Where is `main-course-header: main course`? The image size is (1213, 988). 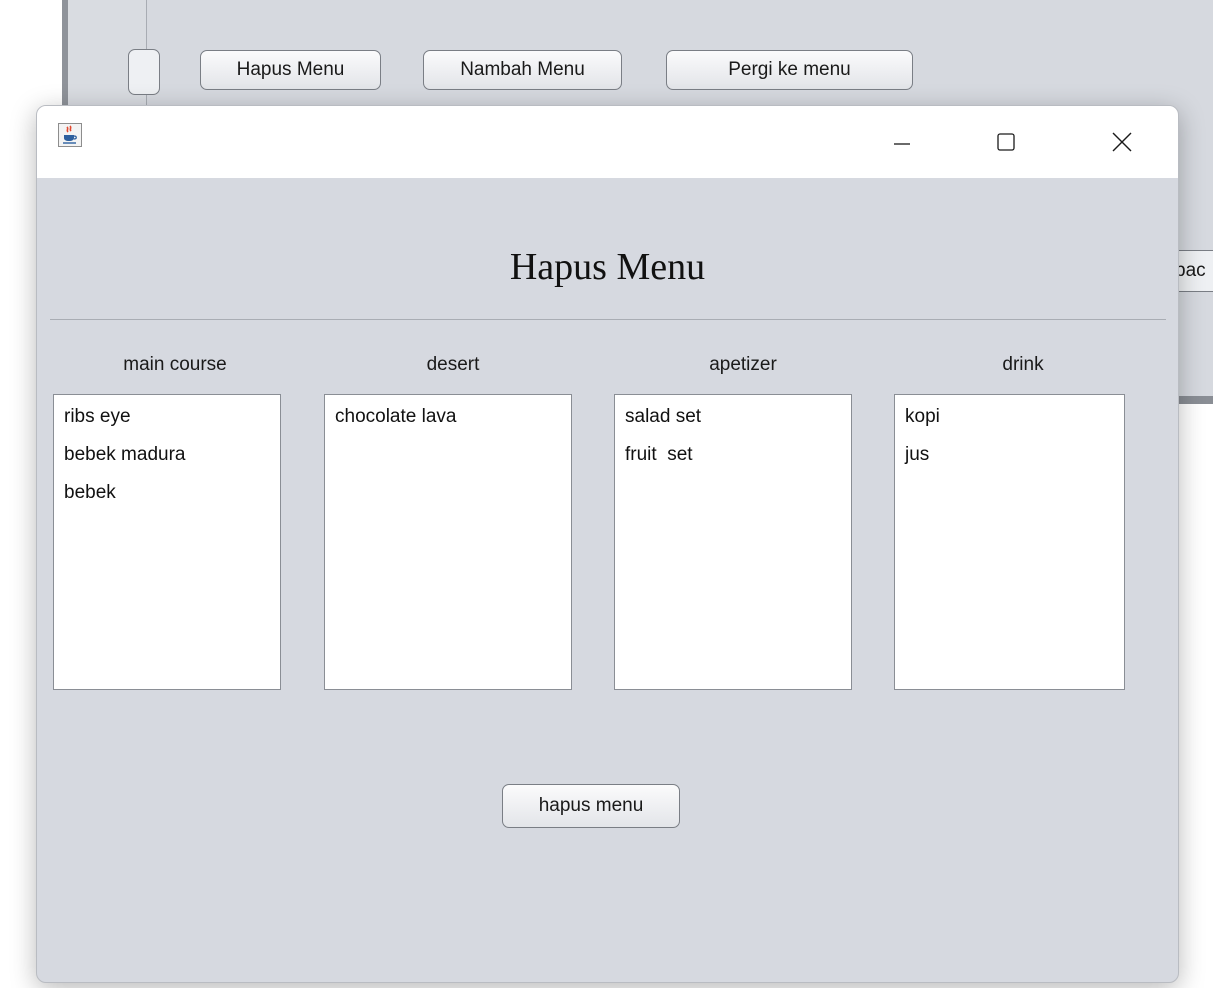 main-course-header: main course is located at coordinates (175, 364).